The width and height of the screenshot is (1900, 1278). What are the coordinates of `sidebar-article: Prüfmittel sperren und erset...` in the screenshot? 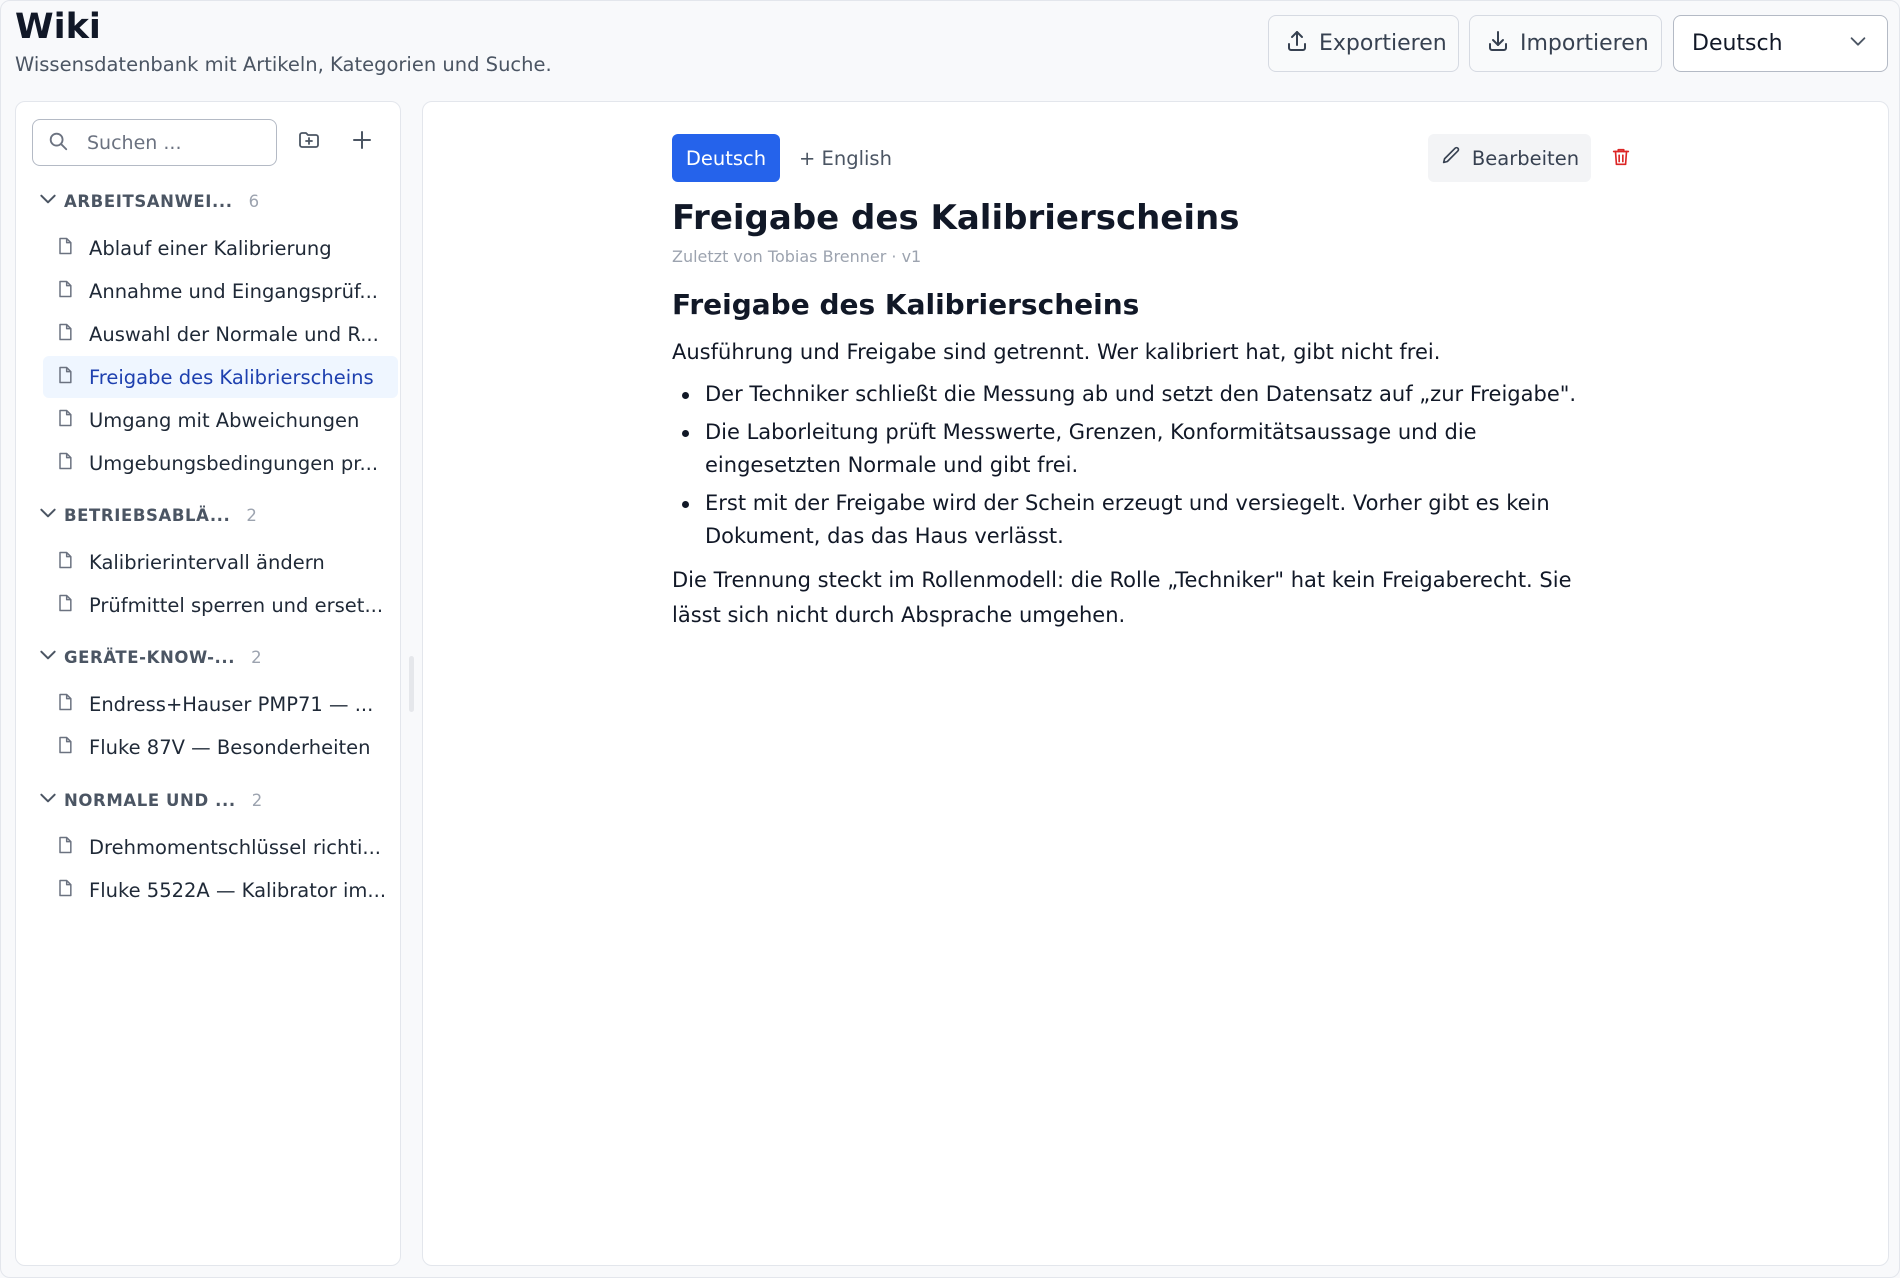 It's located at (220, 605).